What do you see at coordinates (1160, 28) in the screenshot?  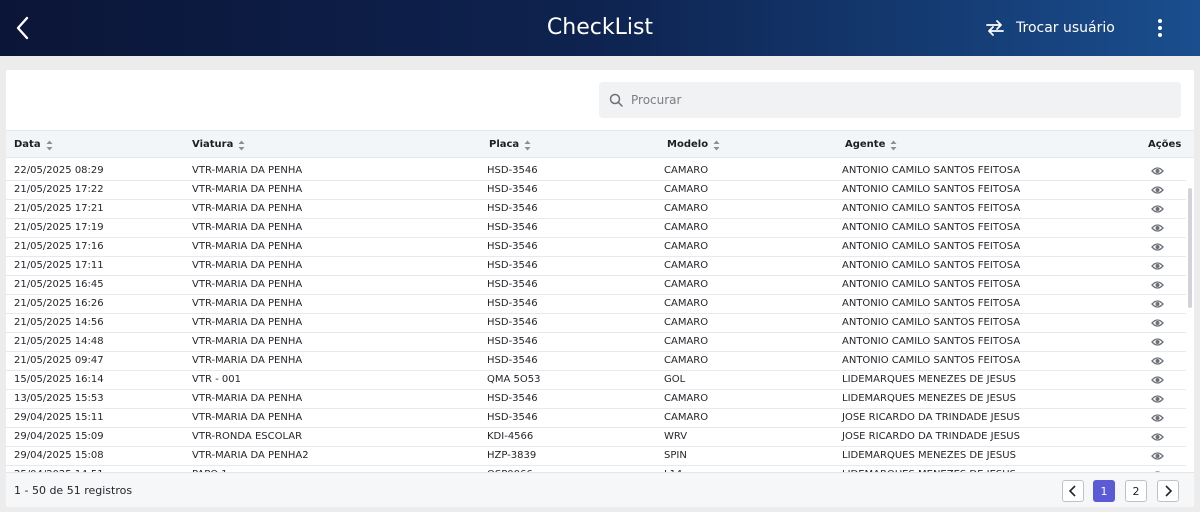 I see `more-menu-button` at bounding box center [1160, 28].